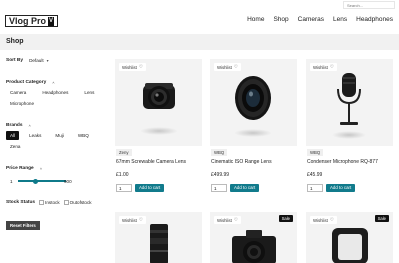 This screenshot has height=263, width=399. What do you see at coordinates (14, 125) in the screenshot?
I see `brands-heading: Brands` at bounding box center [14, 125].